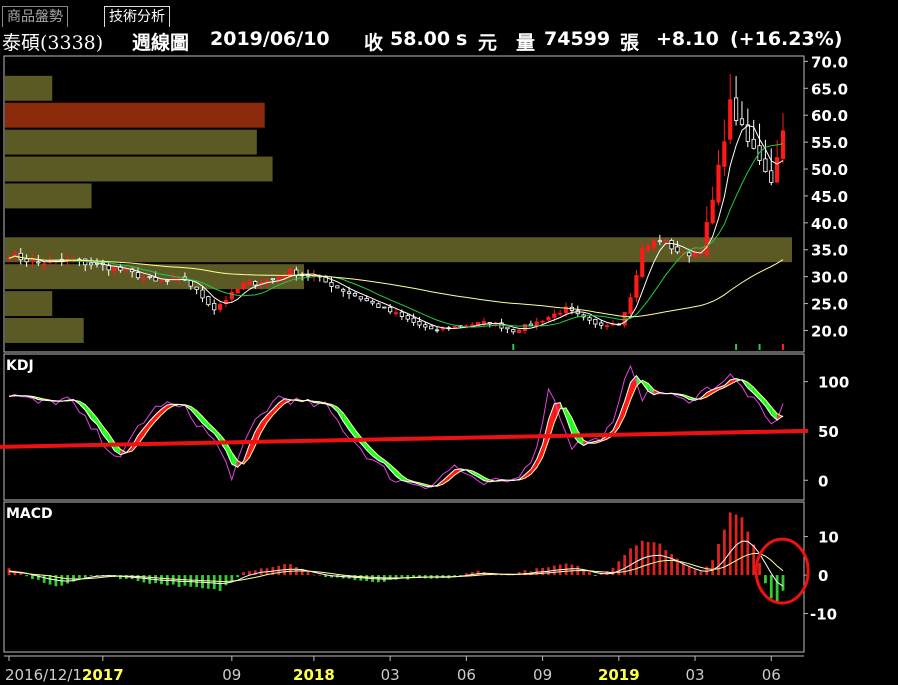  I want to click on period-label: 週線圖, so click(161, 43).